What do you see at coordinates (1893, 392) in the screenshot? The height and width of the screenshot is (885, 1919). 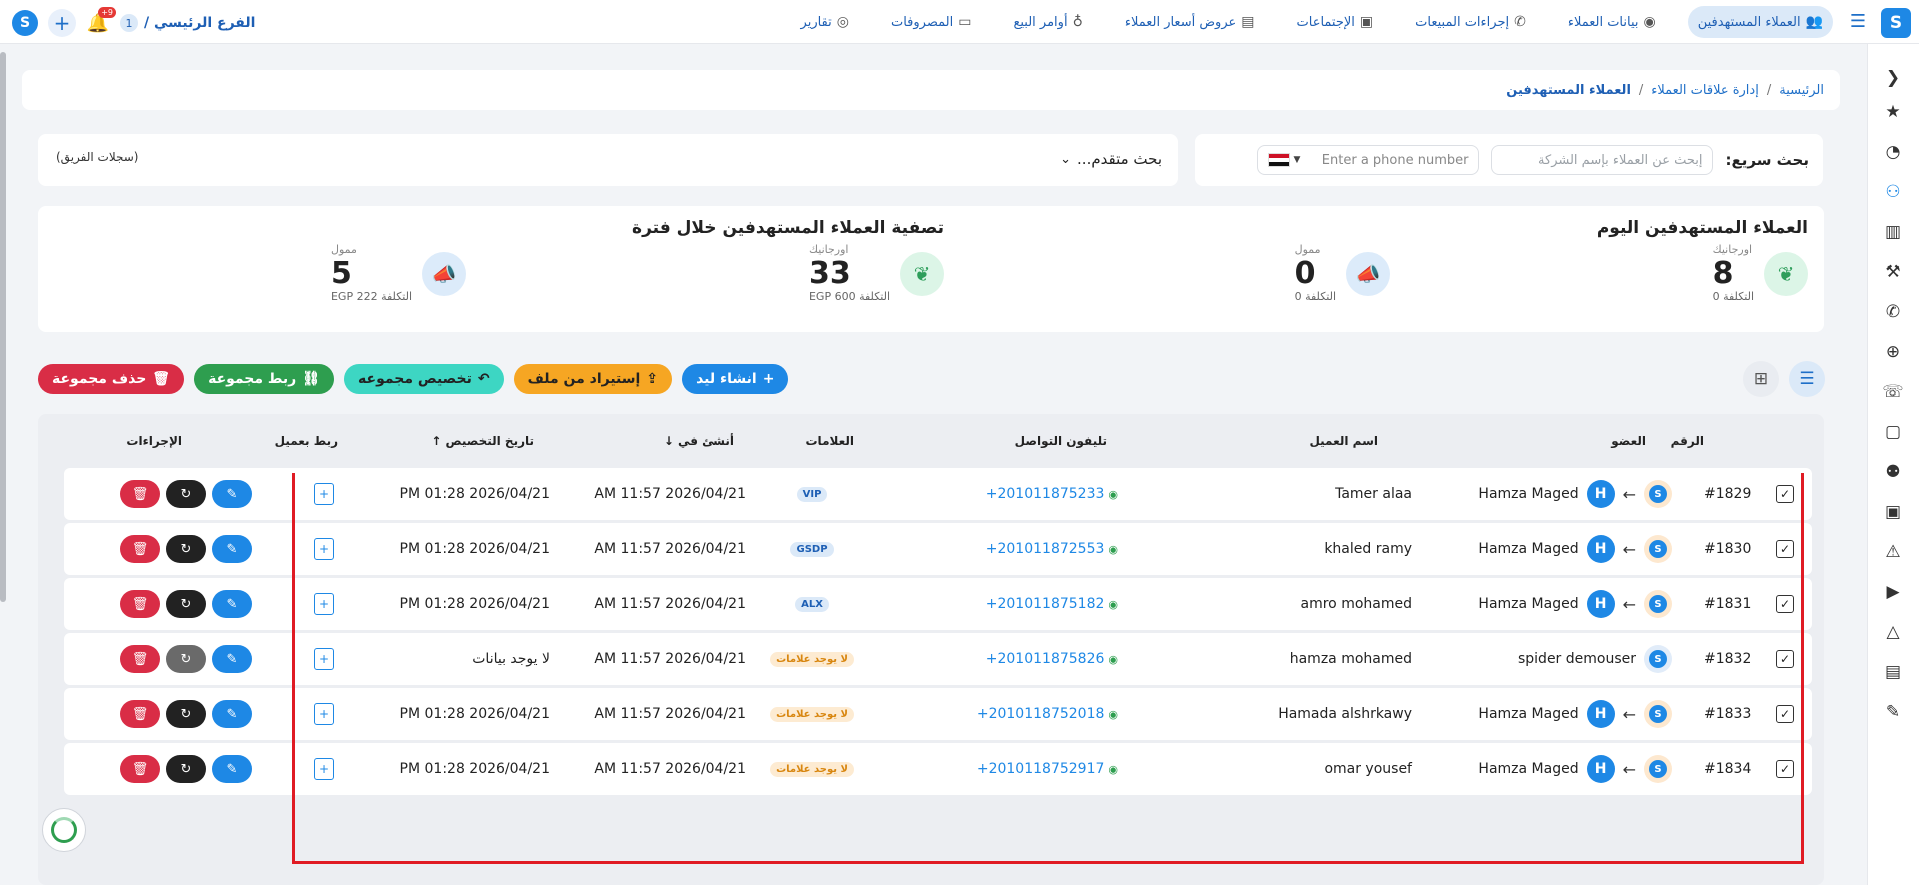 I see `telephone-icon: ☏` at bounding box center [1893, 392].